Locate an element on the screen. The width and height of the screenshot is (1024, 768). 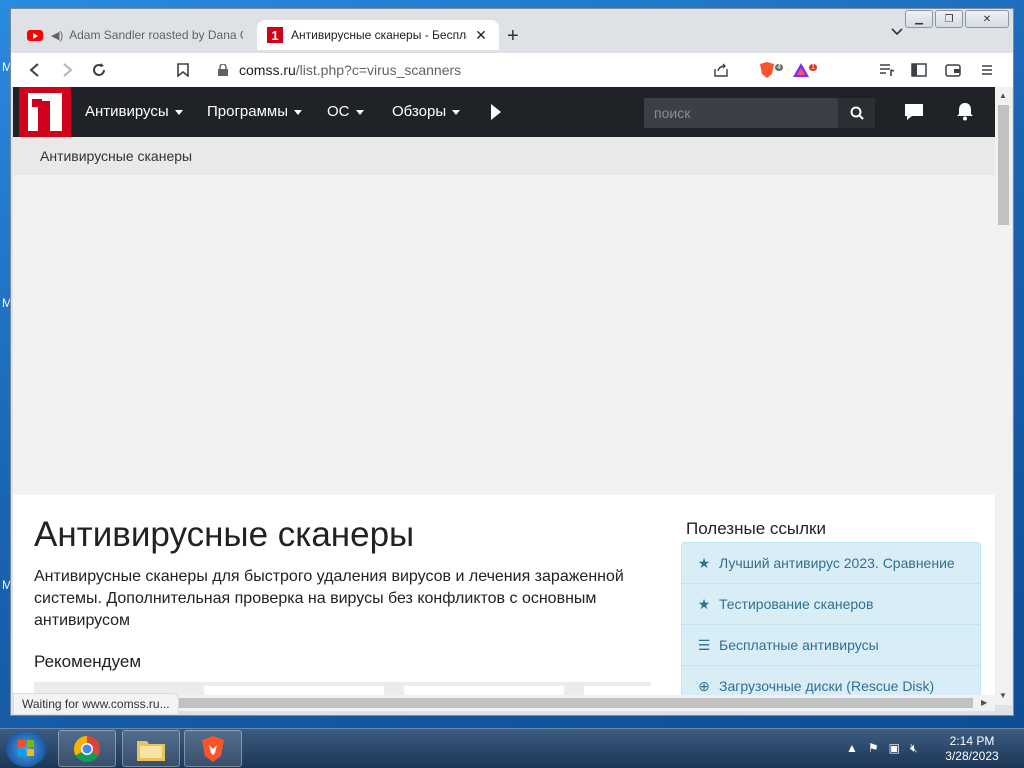
scrollbar-thumb is located at coordinates (1003, 165).